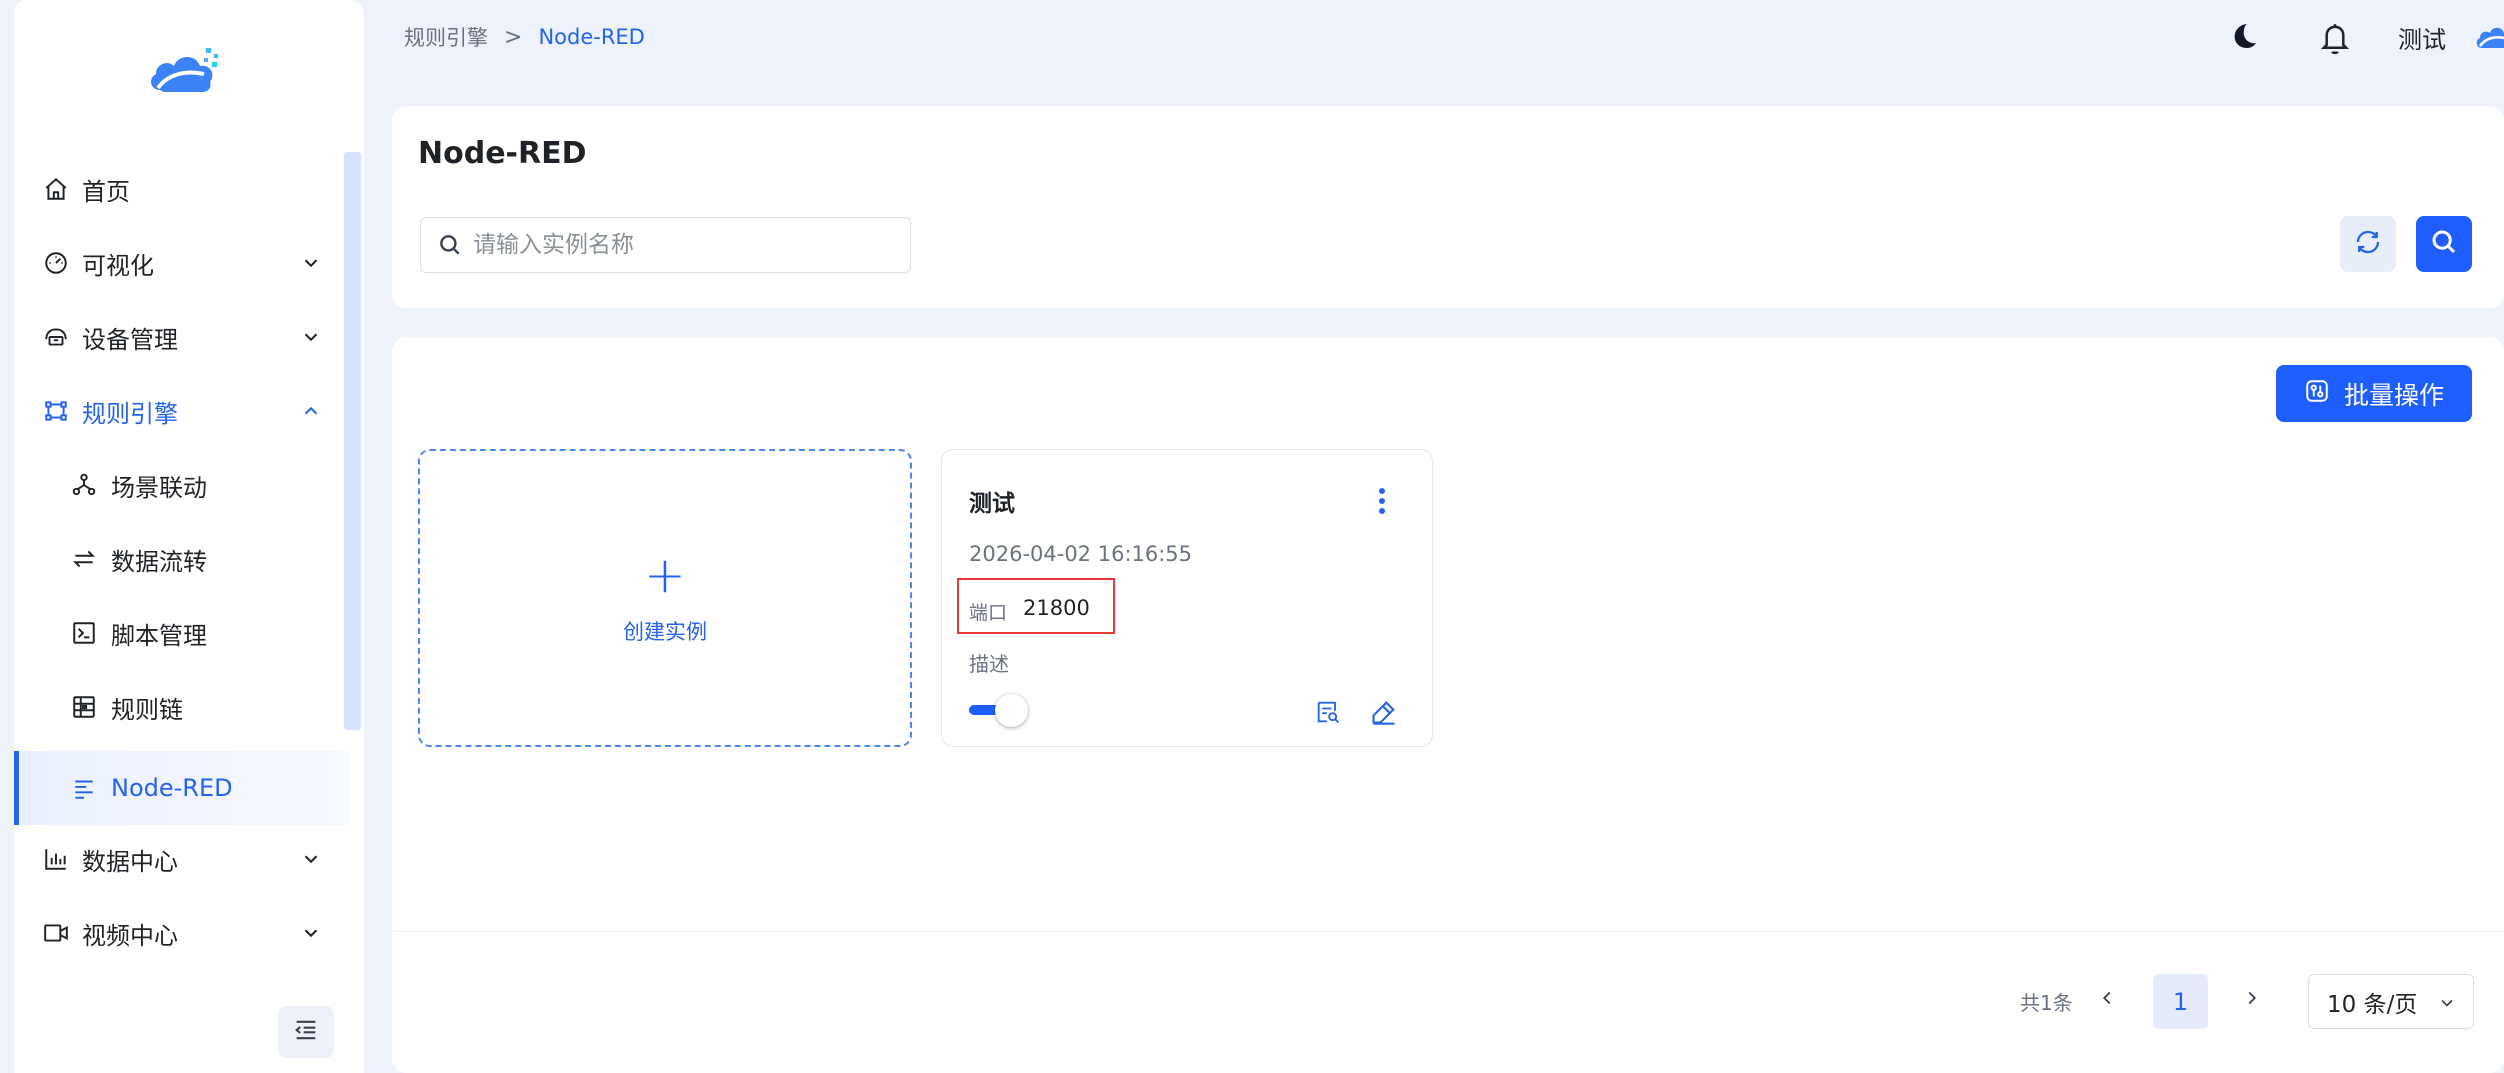 The image size is (2504, 1073). Describe the element at coordinates (2393, 395) in the screenshot. I see `batch-operation-label: 批量操作` at that location.